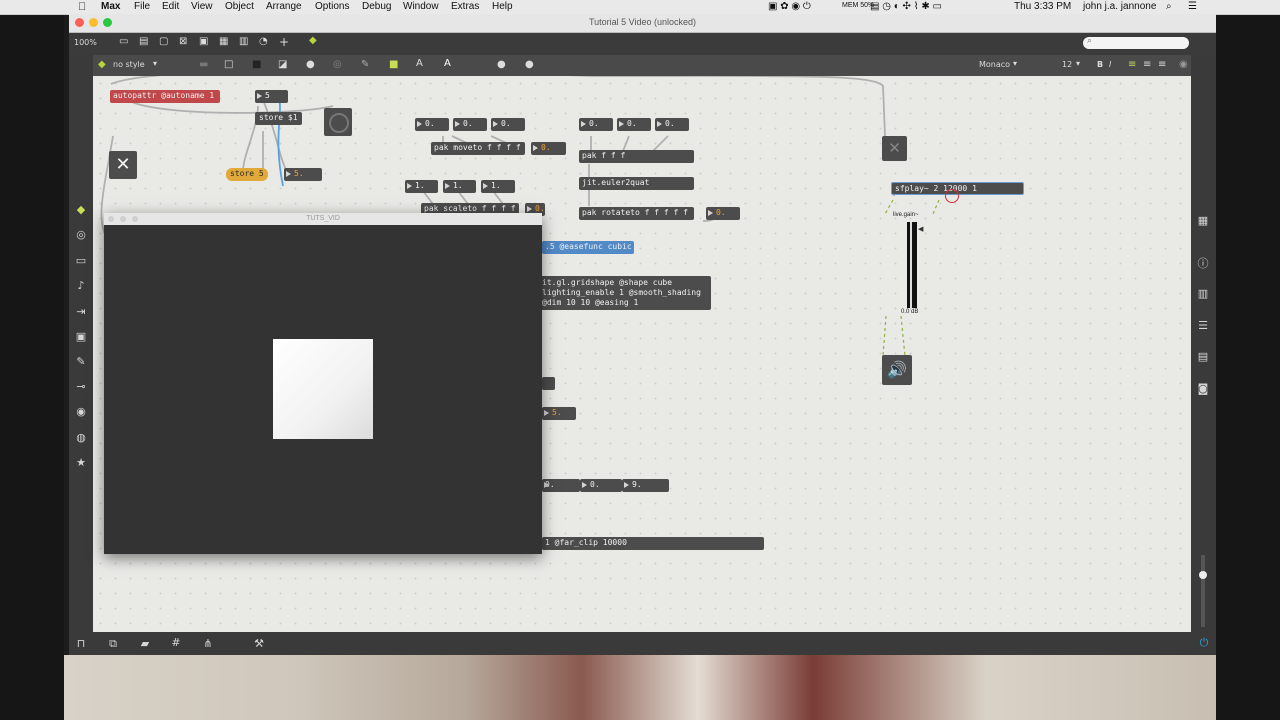 Image resolution: width=1280 pixels, height=720 pixels. I want to click on video-zoom-icon, so click(135, 219).